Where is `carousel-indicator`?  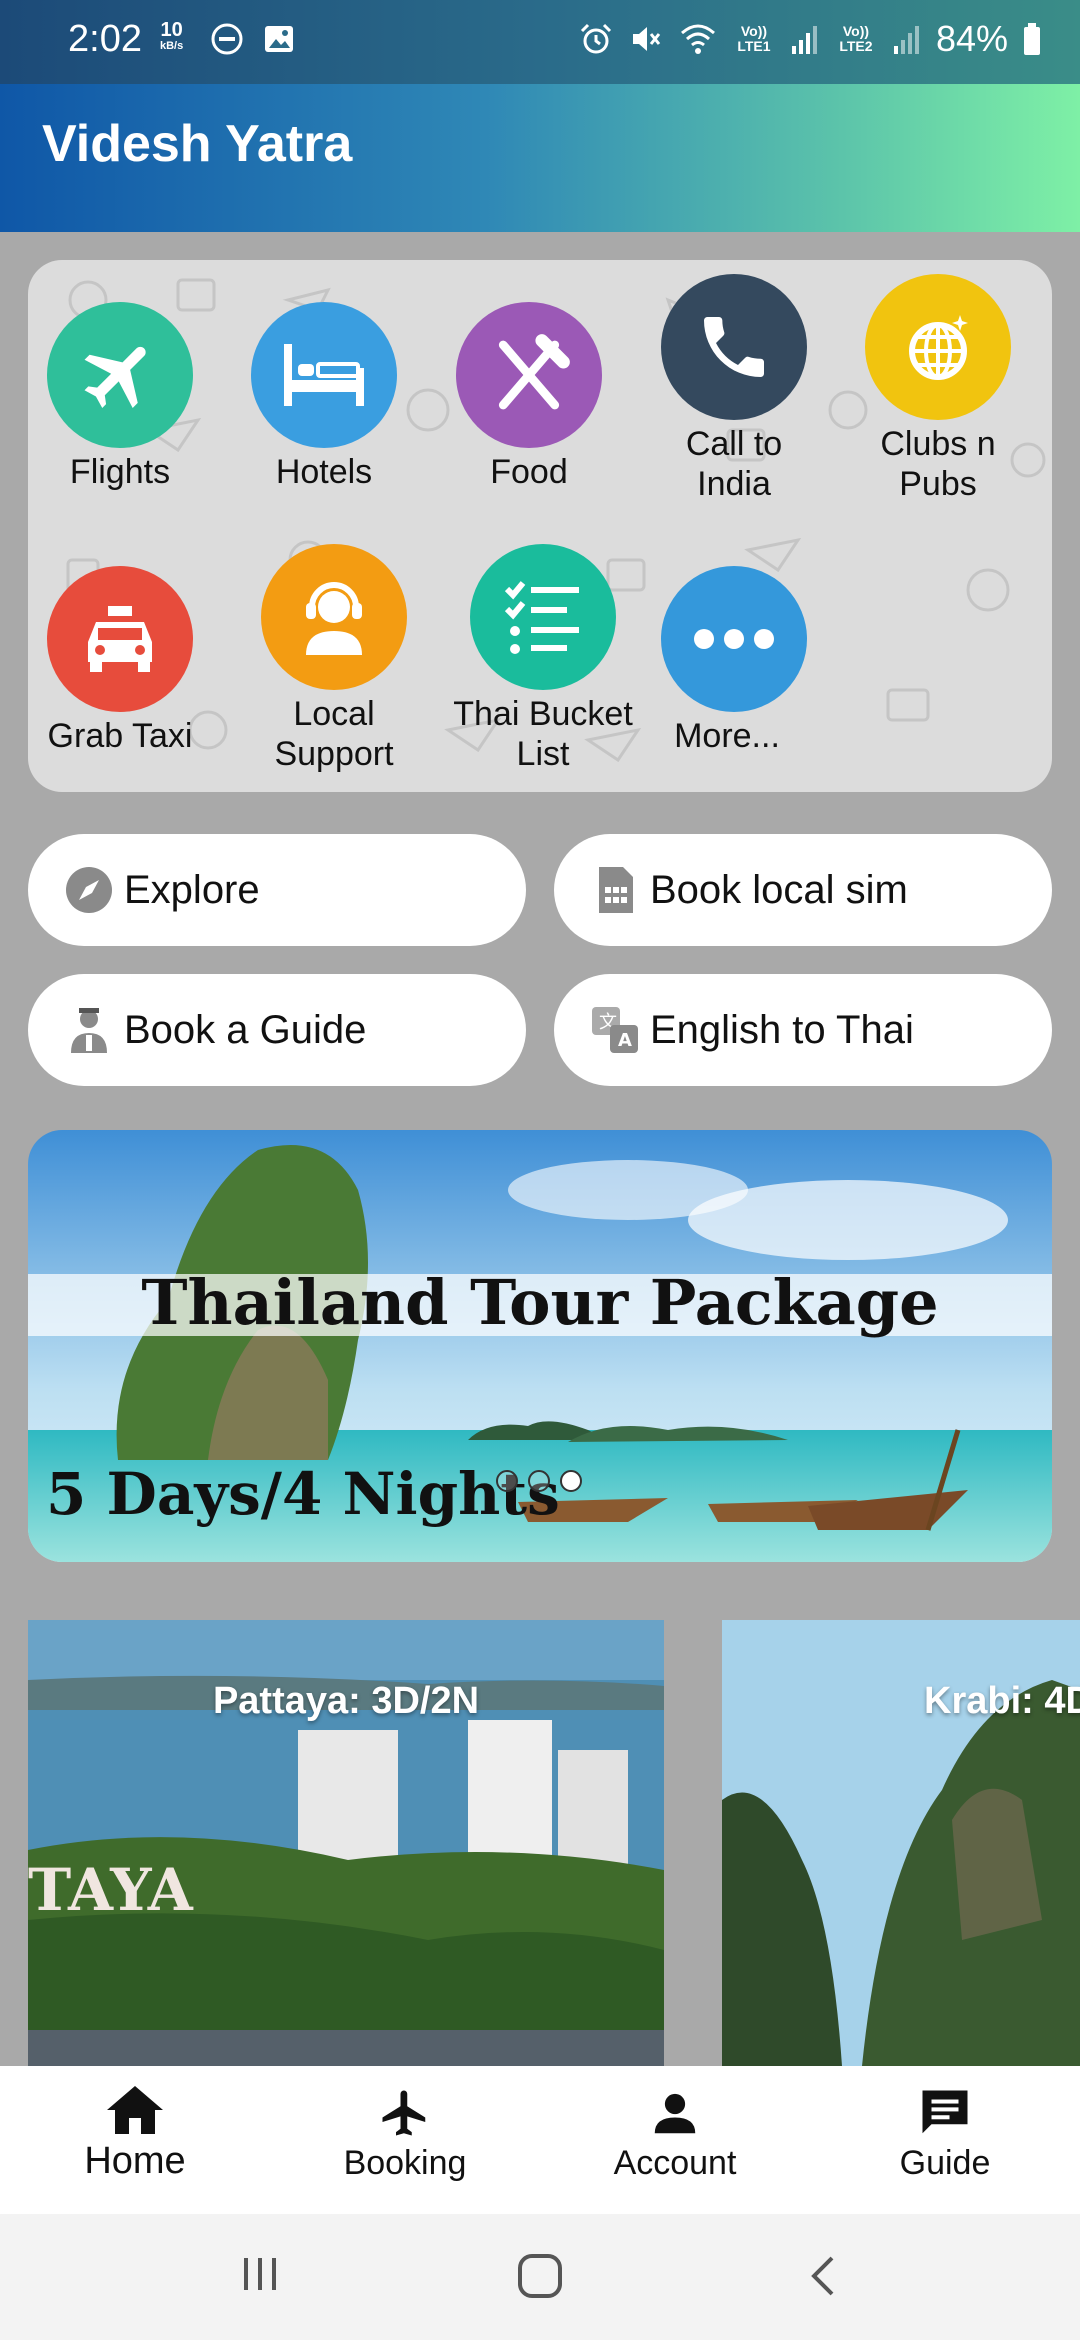
carousel-indicator is located at coordinates (539, 1481).